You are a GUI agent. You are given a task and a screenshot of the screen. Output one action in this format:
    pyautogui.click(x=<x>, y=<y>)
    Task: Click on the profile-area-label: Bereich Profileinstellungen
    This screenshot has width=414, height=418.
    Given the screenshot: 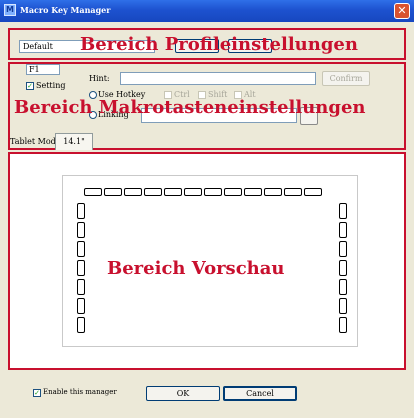 What is the action you would take?
    pyautogui.click(x=219, y=44)
    